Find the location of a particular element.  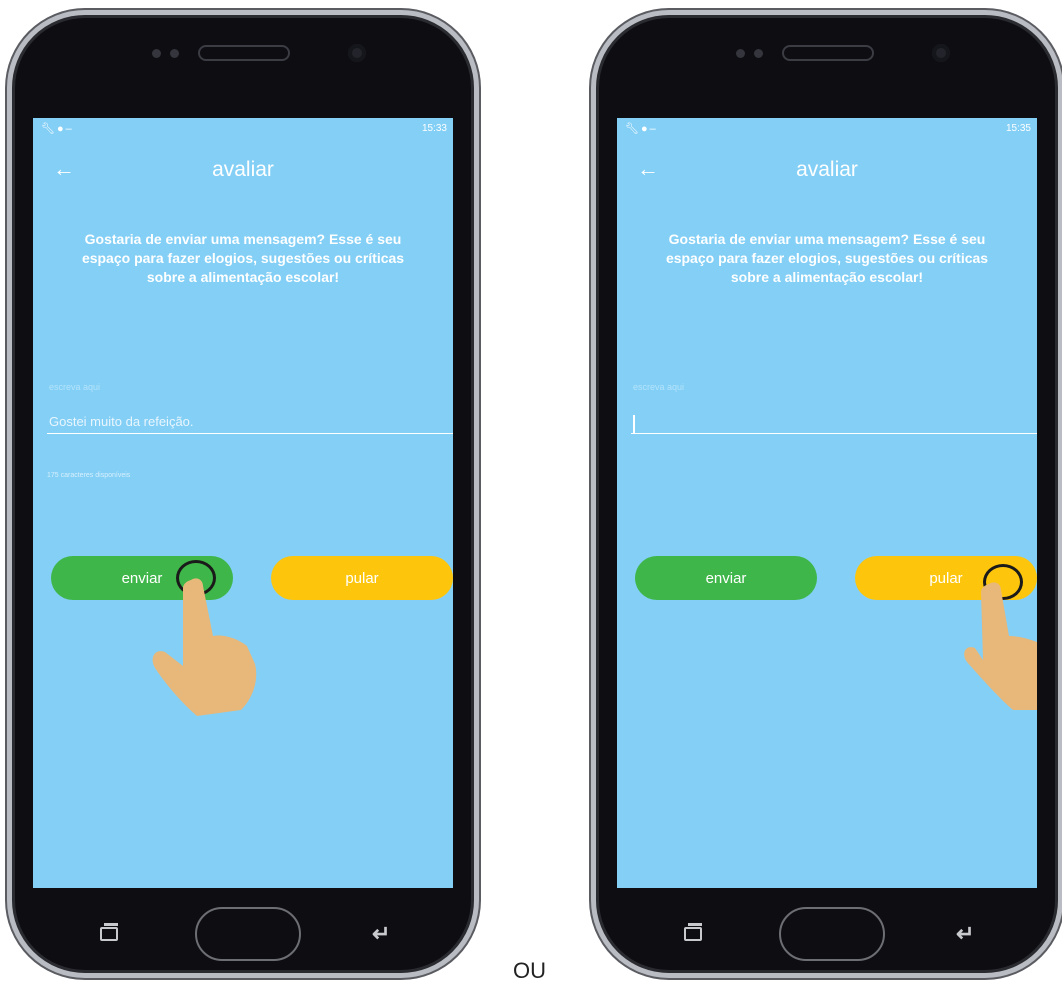

status-time: 15:33 is located at coordinates (434, 128).